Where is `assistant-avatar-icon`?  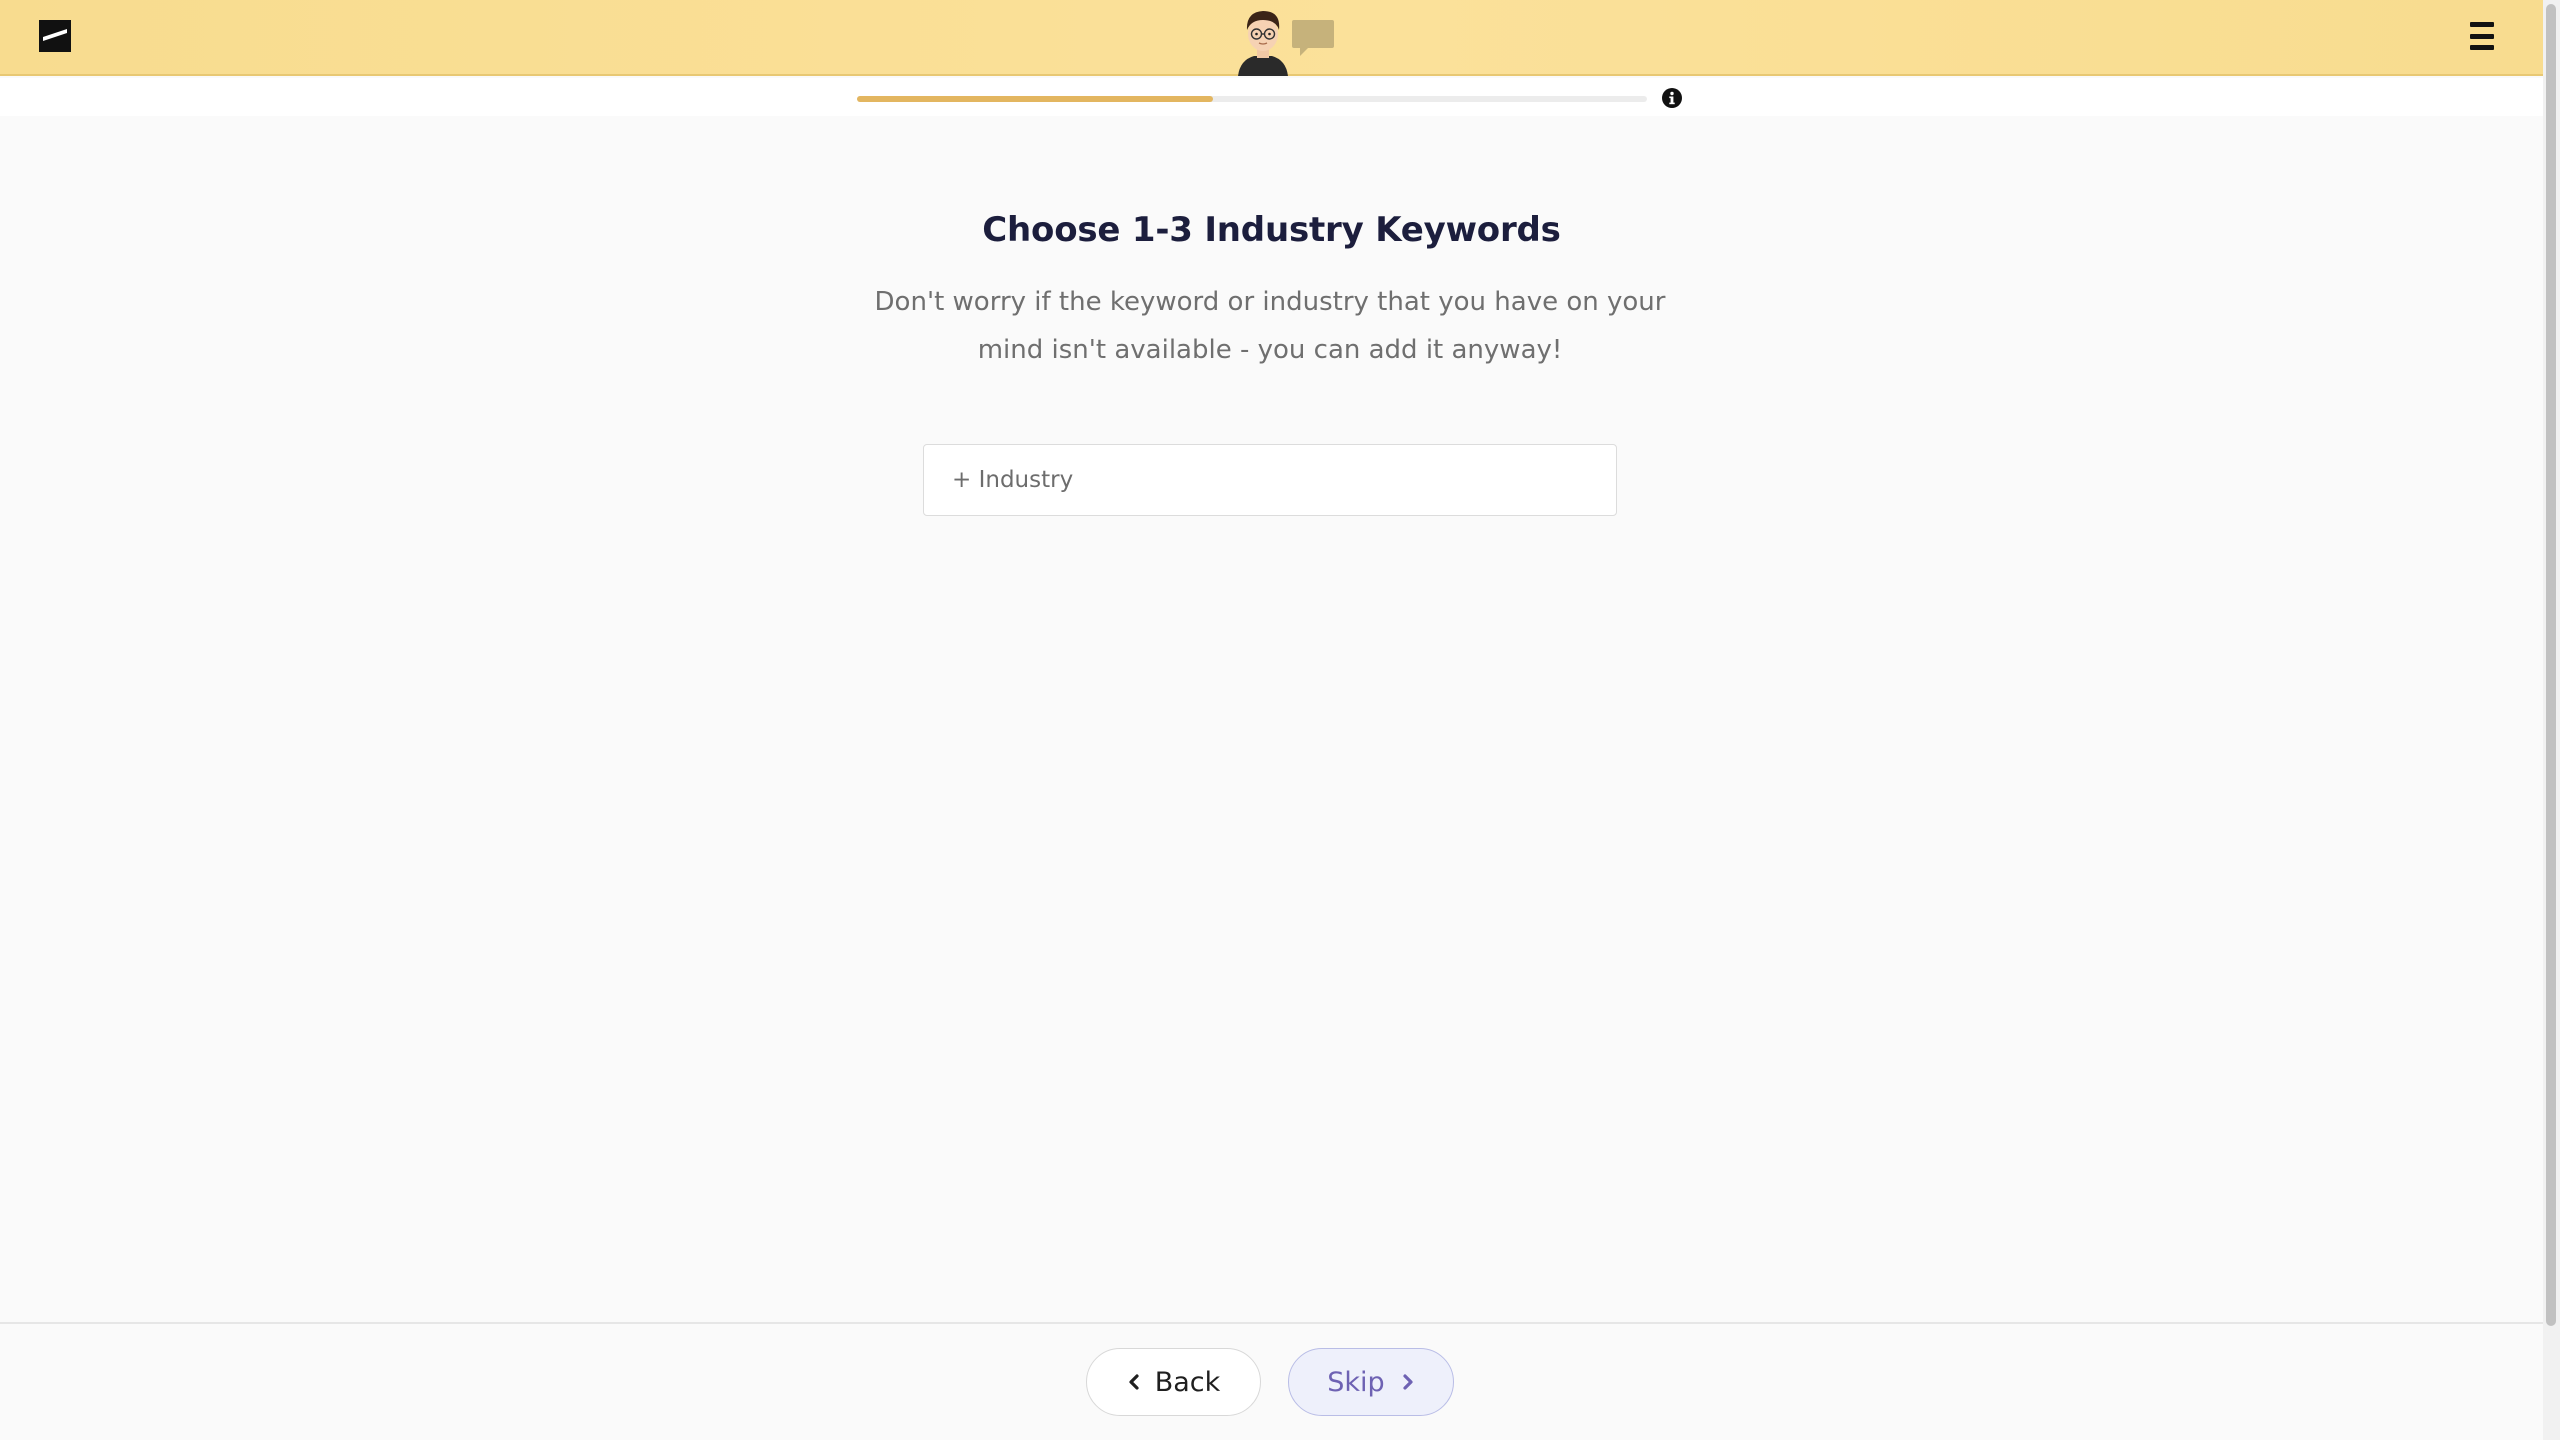 assistant-avatar-icon is located at coordinates (1263, 41).